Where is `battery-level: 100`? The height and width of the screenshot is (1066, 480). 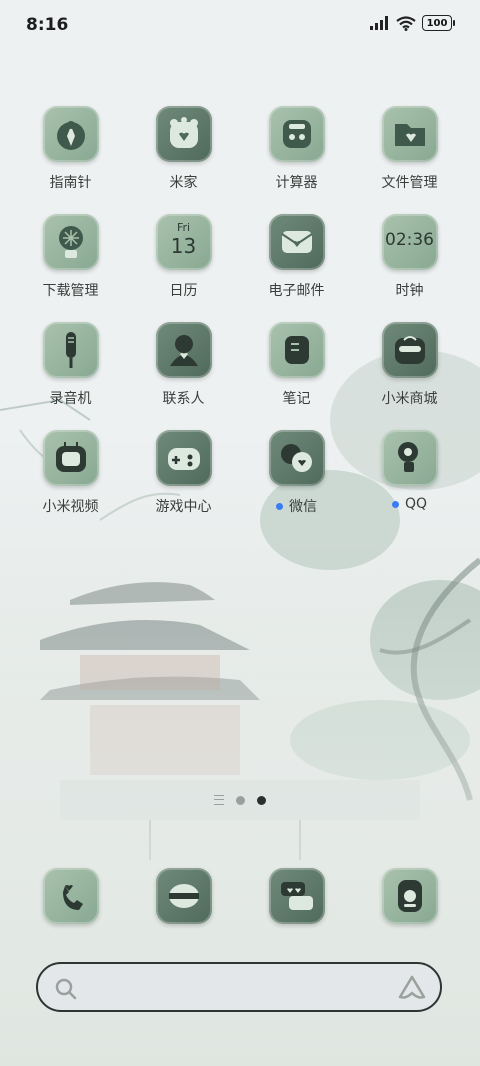
battery-level: 100 is located at coordinates (437, 23).